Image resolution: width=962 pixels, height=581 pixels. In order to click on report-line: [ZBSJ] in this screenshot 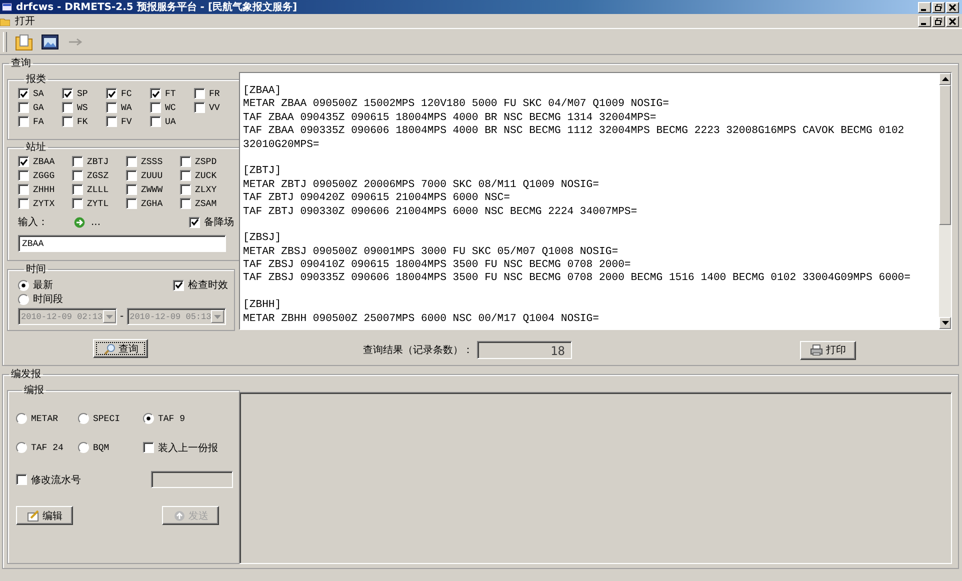, I will do `click(262, 239)`.